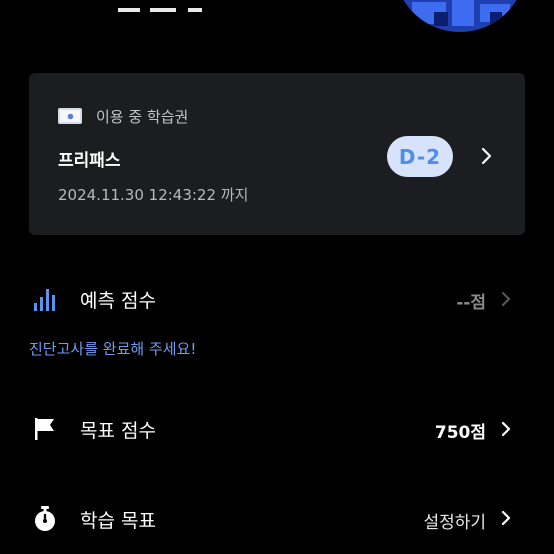 The height and width of the screenshot is (554, 554). What do you see at coordinates (70, 116) in the screenshot?
I see `ticket-icon` at bounding box center [70, 116].